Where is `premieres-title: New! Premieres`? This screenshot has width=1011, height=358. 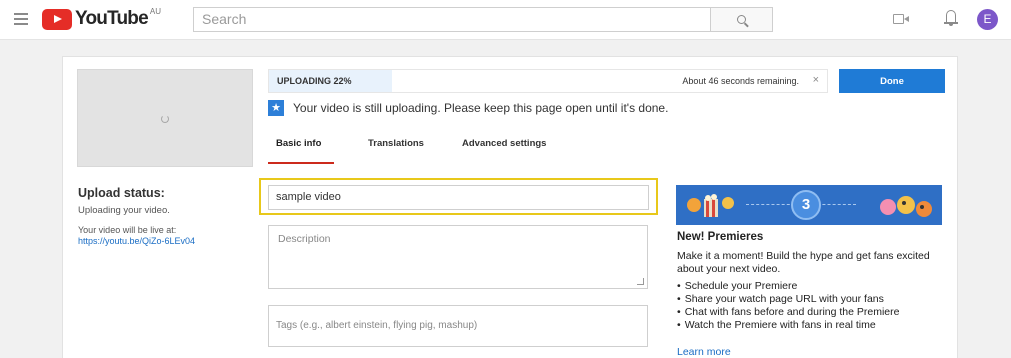
premieres-title: New! Premieres is located at coordinates (720, 237).